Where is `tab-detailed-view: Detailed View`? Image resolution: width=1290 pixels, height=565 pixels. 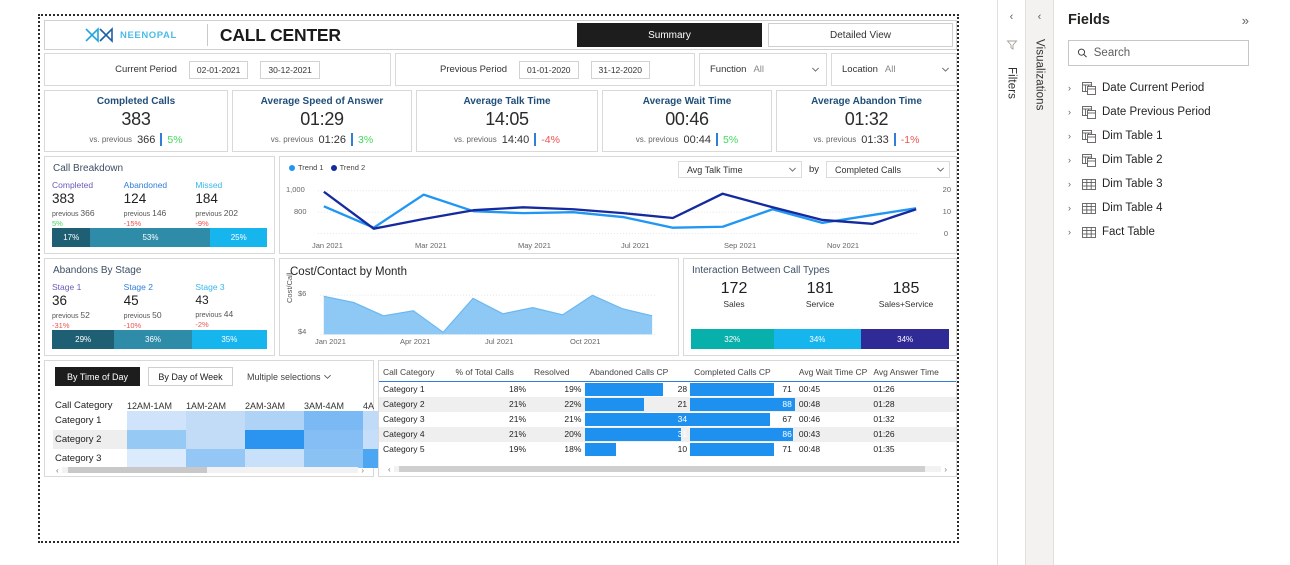 tab-detailed-view: Detailed View is located at coordinates (860, 35).